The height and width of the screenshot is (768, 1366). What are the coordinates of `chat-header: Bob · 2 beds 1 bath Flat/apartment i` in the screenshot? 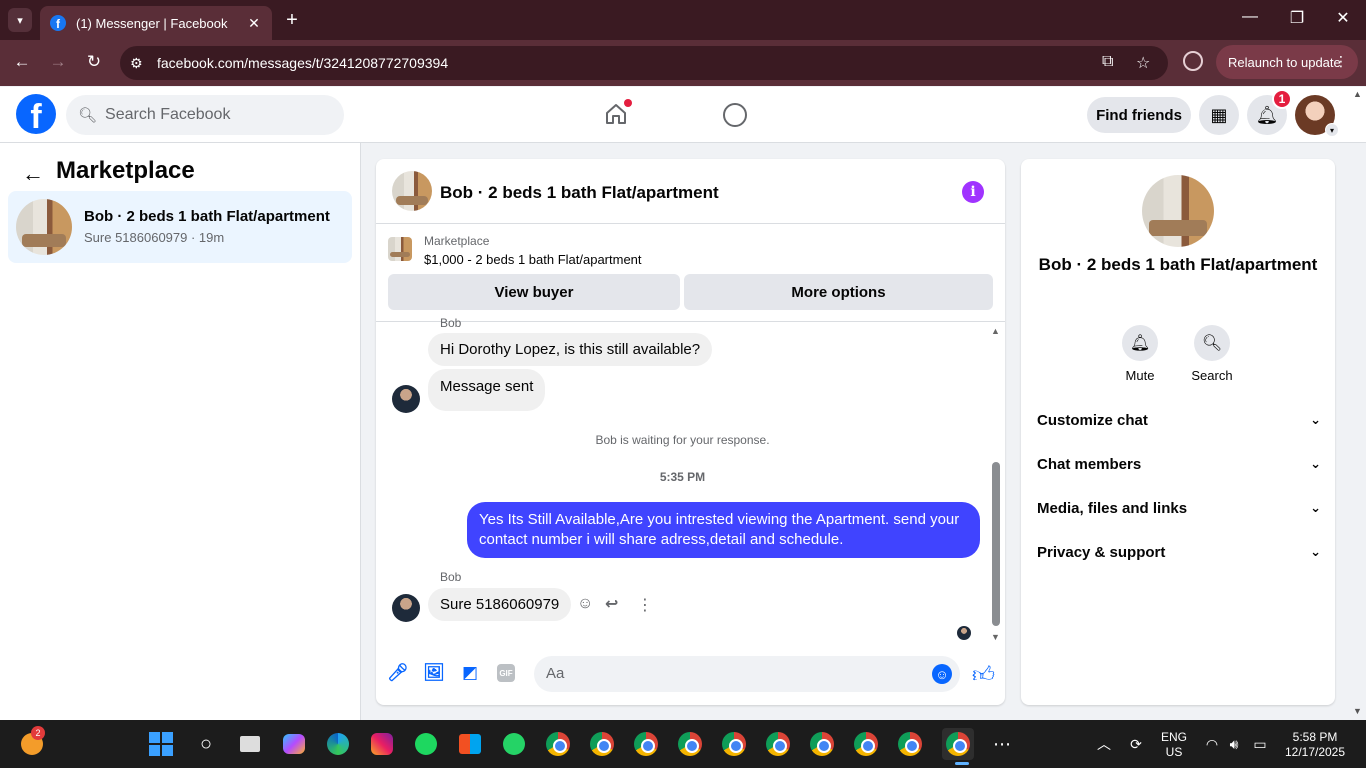 It's located at (690, 191).